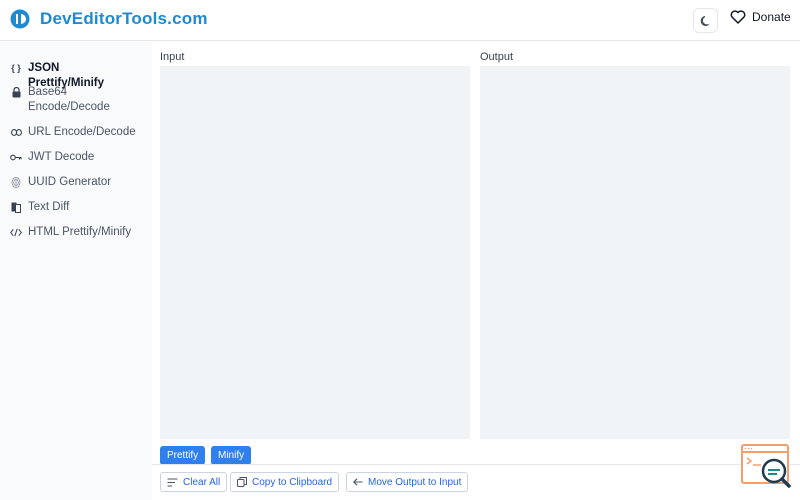 The width and height of the screenshot is (800, 500). Describe the element at coordinates (771, 17) in the screenshot. I see `donate-label: Donate` at that location.